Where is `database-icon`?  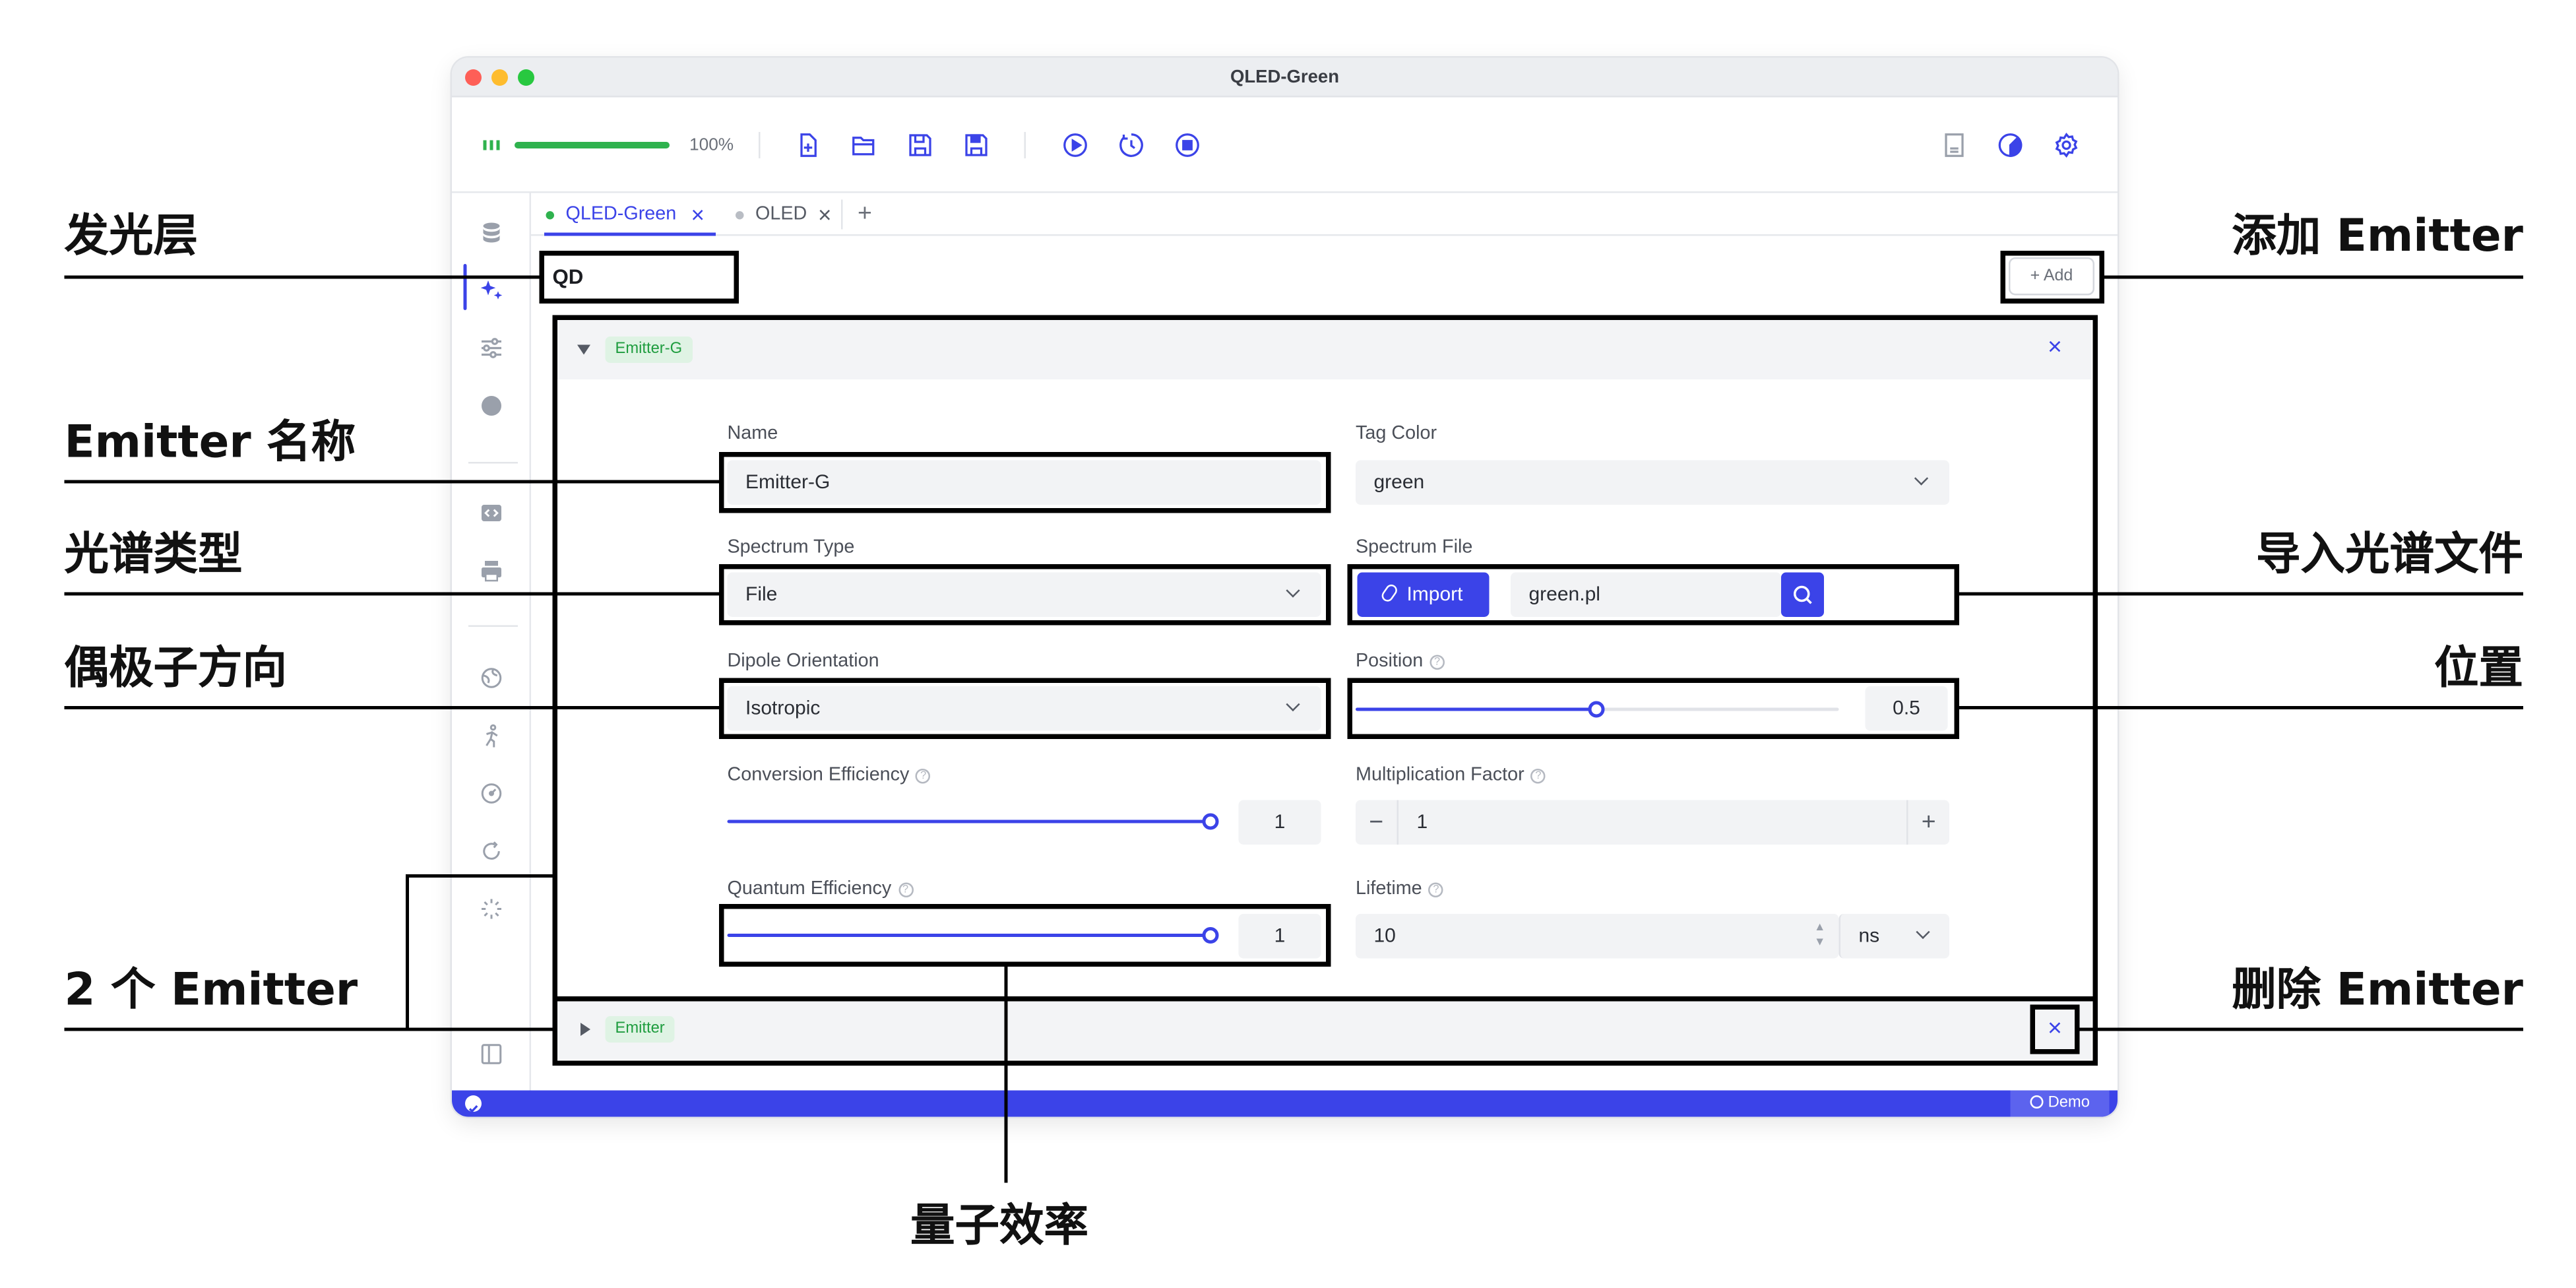 database-icon is located at coordinates (492, 233).